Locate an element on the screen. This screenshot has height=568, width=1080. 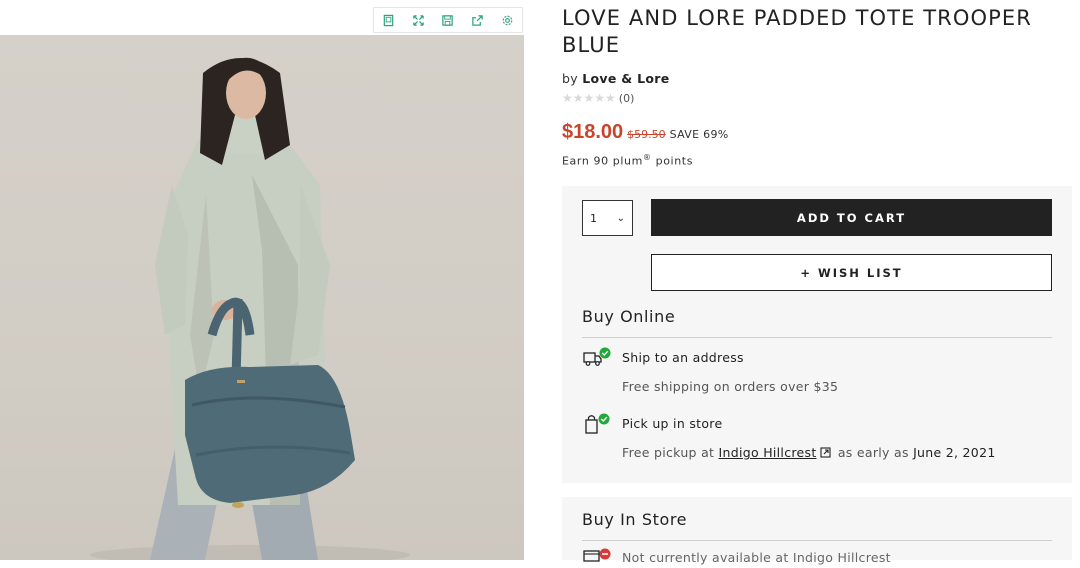
image-toolbar is located at coordinates (448, 20).